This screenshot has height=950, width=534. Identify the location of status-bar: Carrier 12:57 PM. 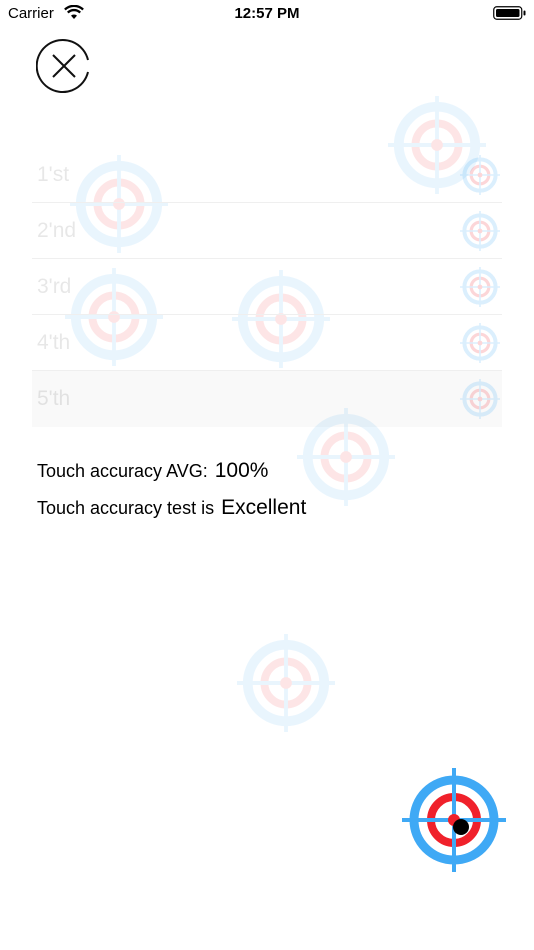
(267, 14).